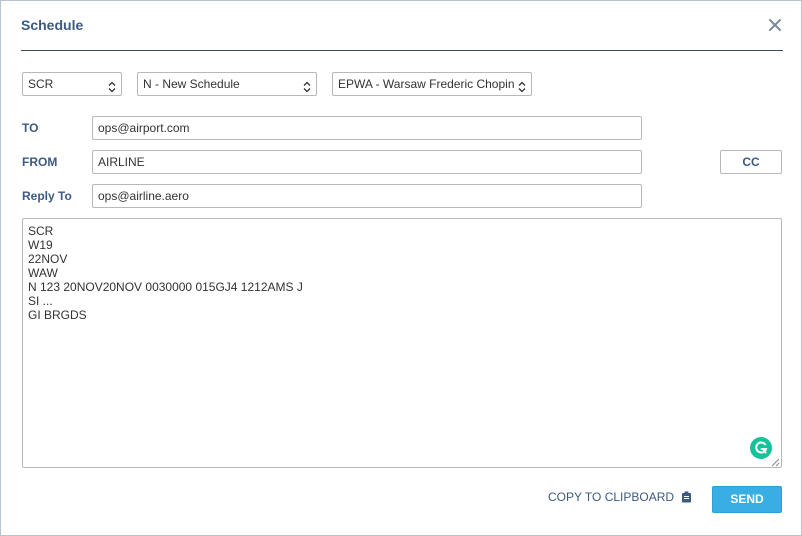 This screenshot has width=802, height=536. What do you see at coordinates (426, 84) in the screenshot?
I see `airport-value: EPWA - Warsaw Frederic Chopin` at bounding box center [426, 84].